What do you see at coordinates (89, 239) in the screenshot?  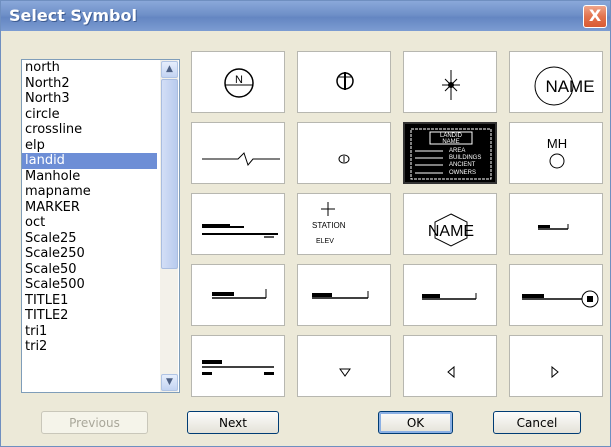 I see `list-item: Scale25` at bounding box center [89, 239].